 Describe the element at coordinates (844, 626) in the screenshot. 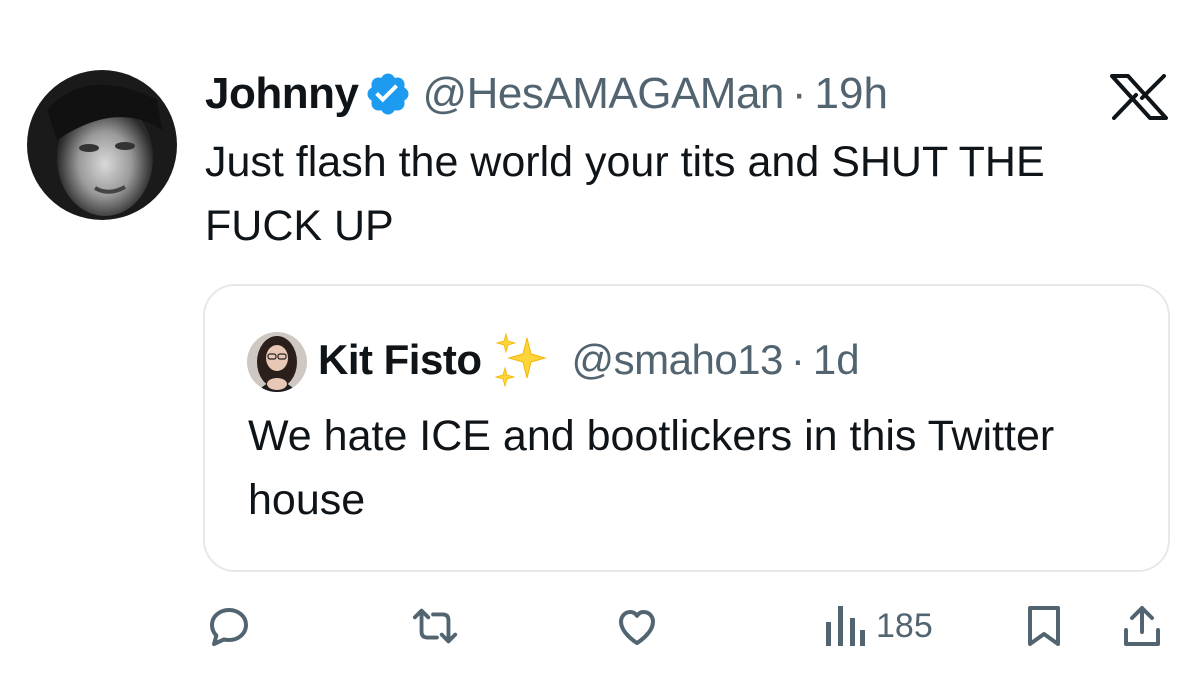

I see `views-icon` at that location.